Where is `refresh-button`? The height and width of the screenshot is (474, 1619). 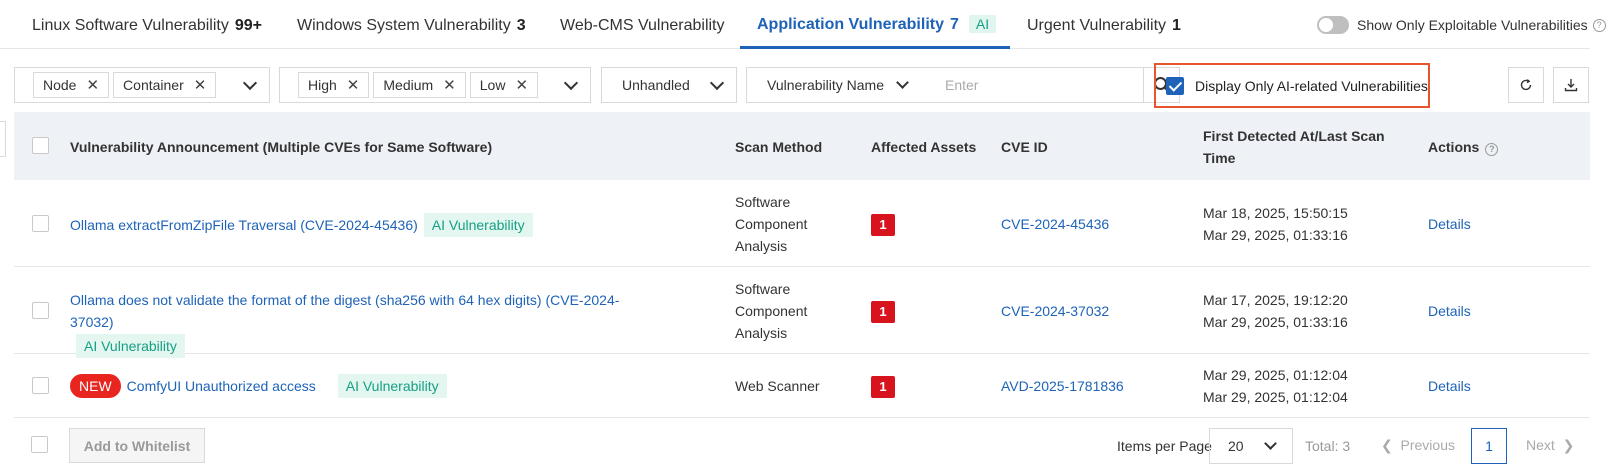
refresh-button is located at coordinates (1526, 85).